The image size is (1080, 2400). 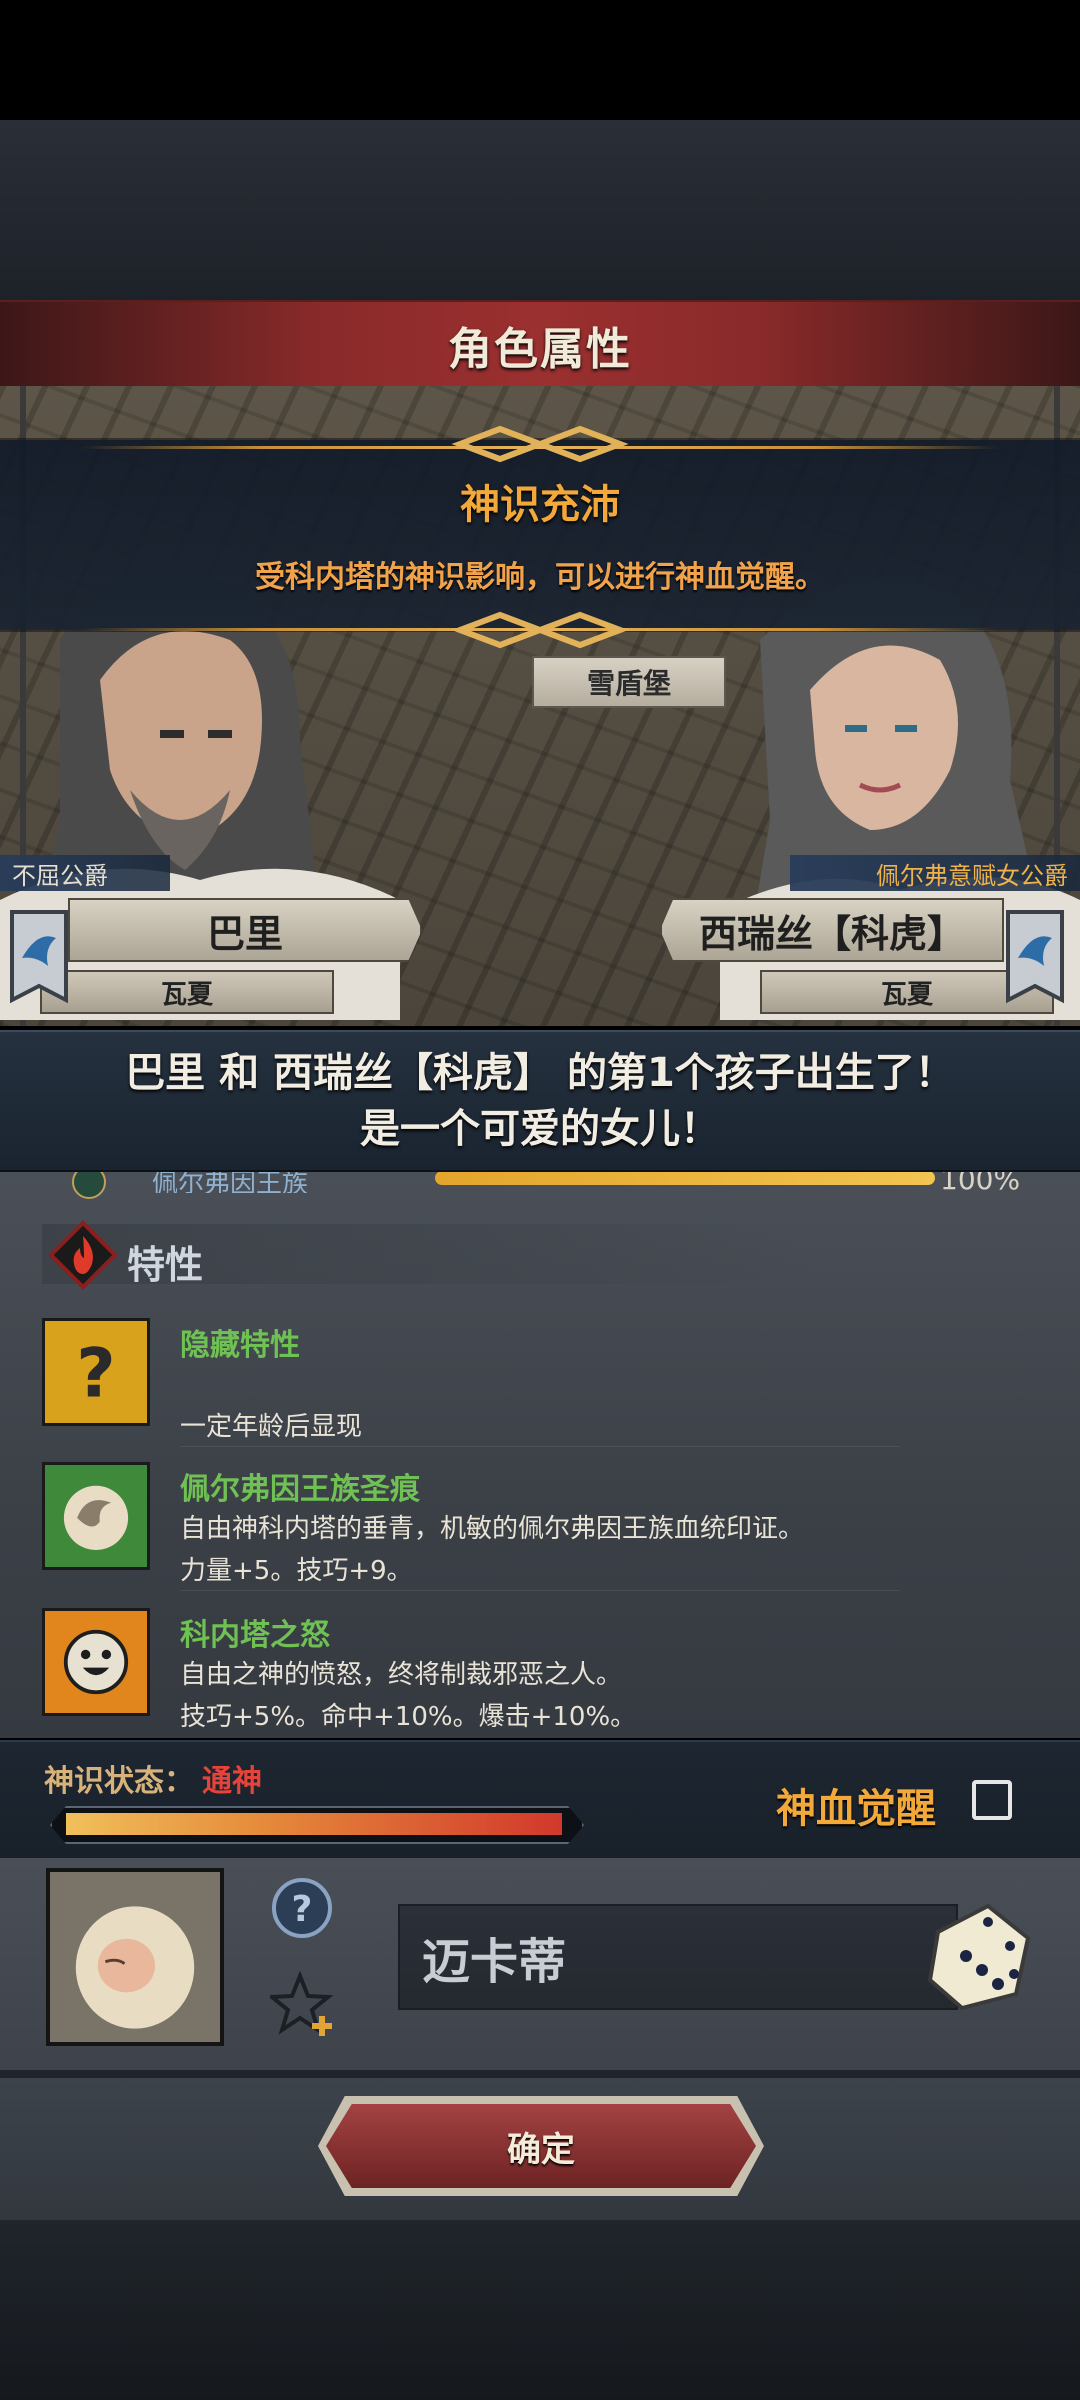 I want to click on father-house-plate: 瓦夏, so click(x=187, y=992).